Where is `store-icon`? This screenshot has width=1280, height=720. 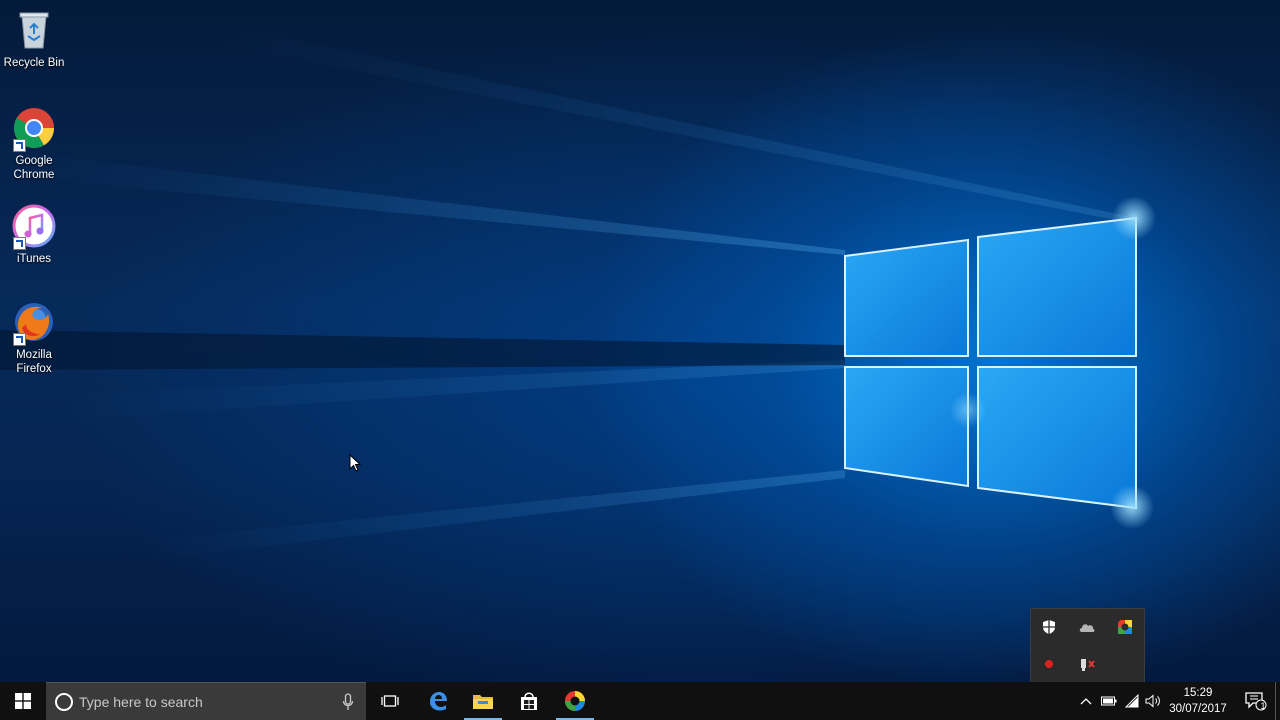 store-icon is located at coordinates (529, 701).